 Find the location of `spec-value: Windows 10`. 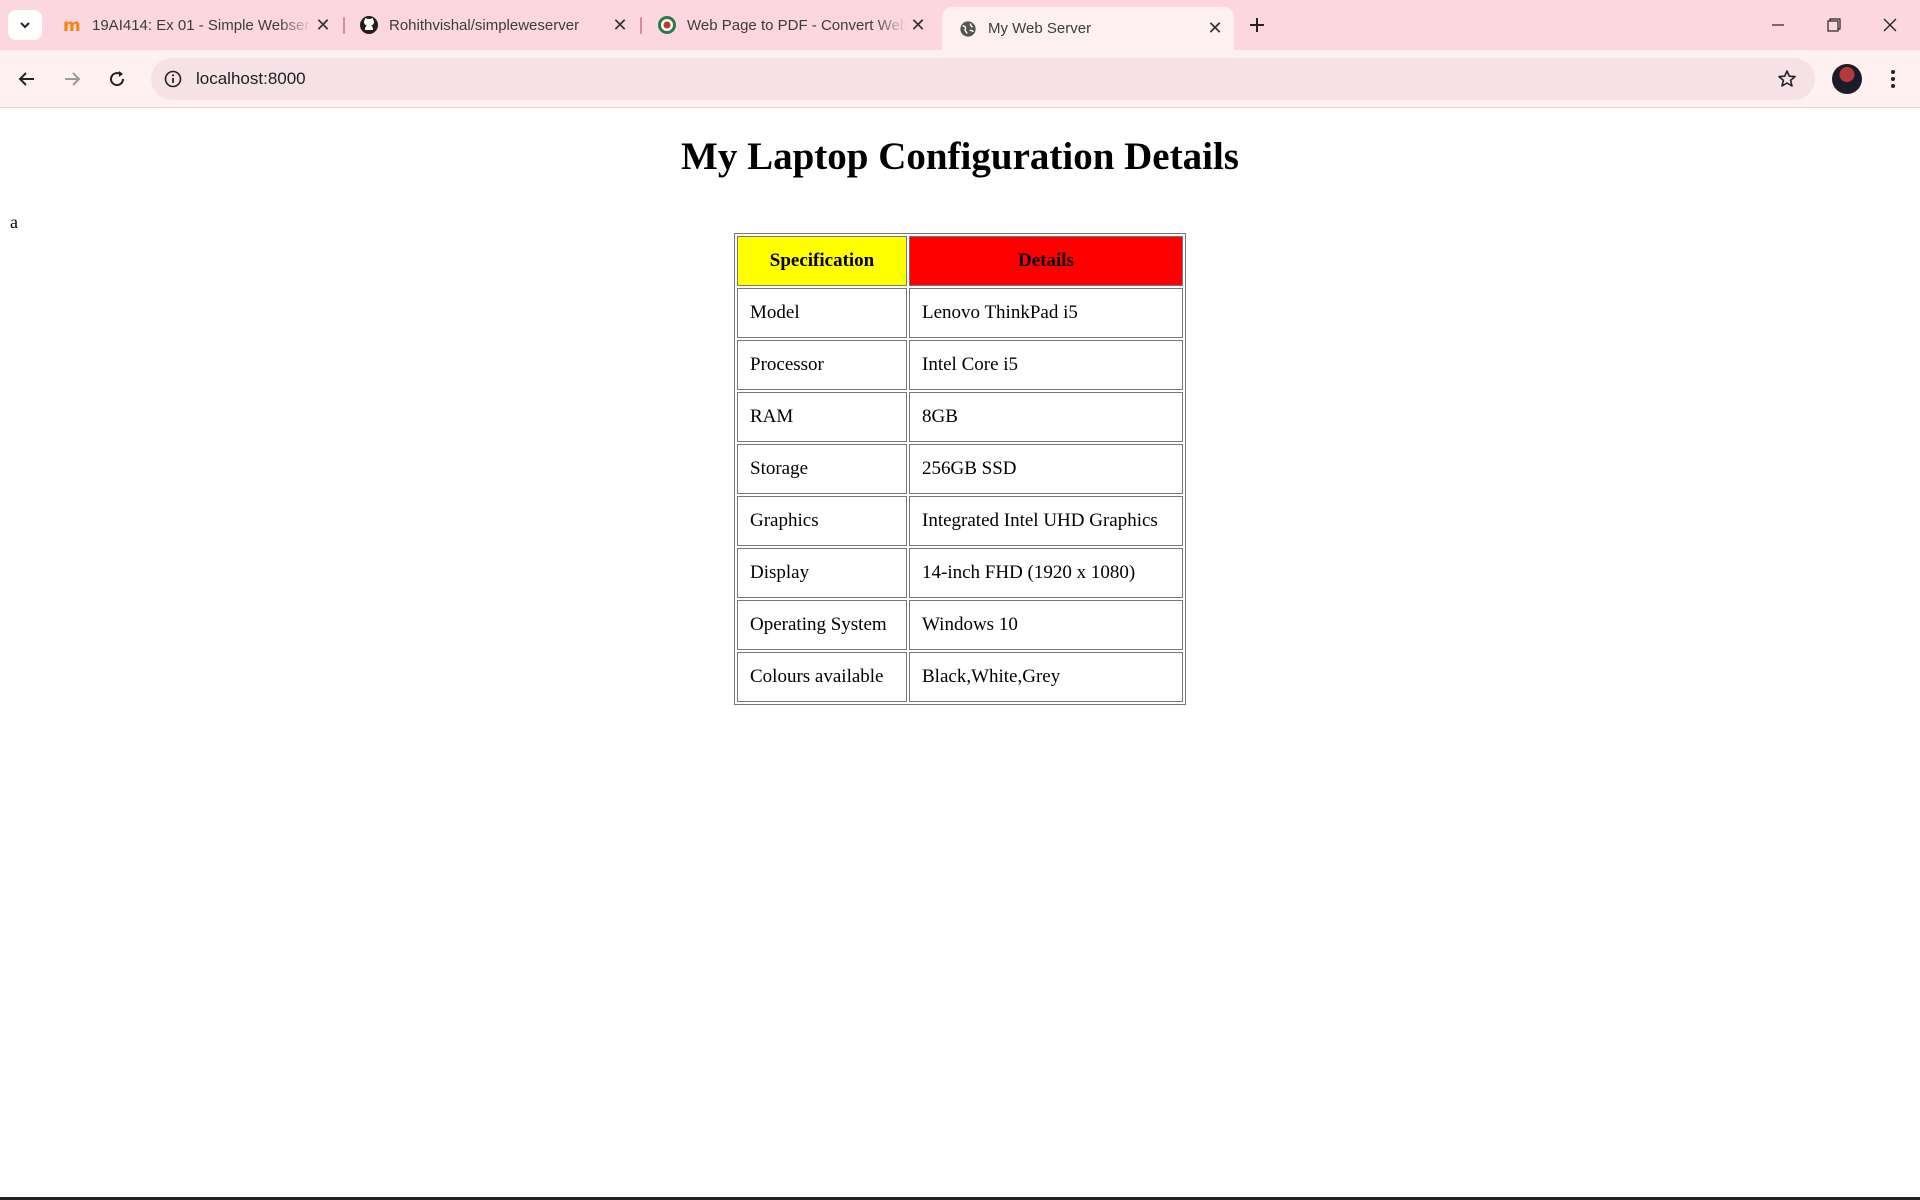

spec-value: Windows 10 is located at coordinates (1046, 625).